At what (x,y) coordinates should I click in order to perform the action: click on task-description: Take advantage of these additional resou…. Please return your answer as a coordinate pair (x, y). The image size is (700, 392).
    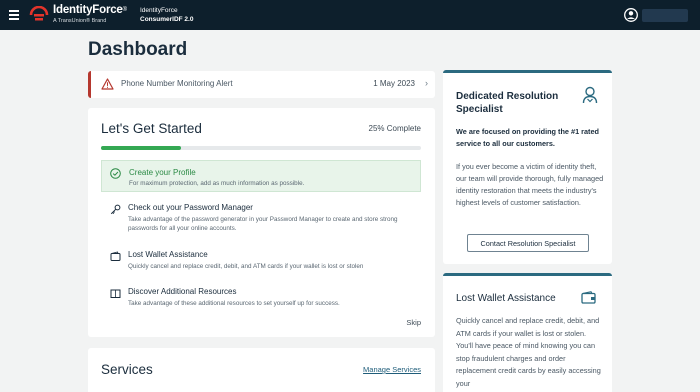
    Looking at the image, I should click on (234, 303).